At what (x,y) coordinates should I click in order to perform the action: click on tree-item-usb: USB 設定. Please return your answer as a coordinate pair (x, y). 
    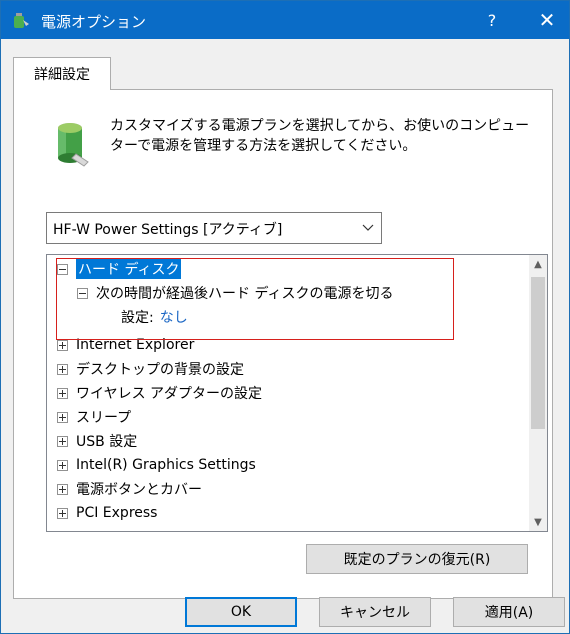
    Looking at the image, I should click on (97, 441).